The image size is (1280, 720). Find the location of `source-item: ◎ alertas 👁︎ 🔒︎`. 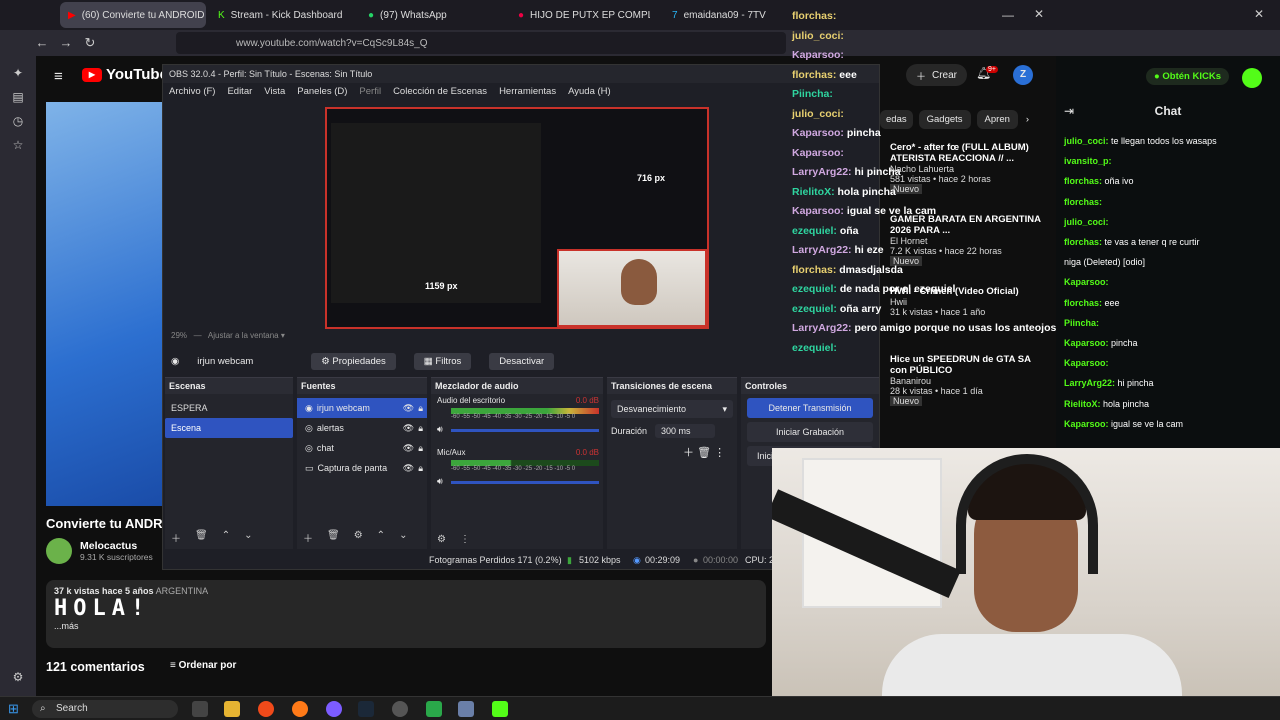

source-item: ◎ alertas 👁︎ 🔒︎ is located at coordinates (362, 428).